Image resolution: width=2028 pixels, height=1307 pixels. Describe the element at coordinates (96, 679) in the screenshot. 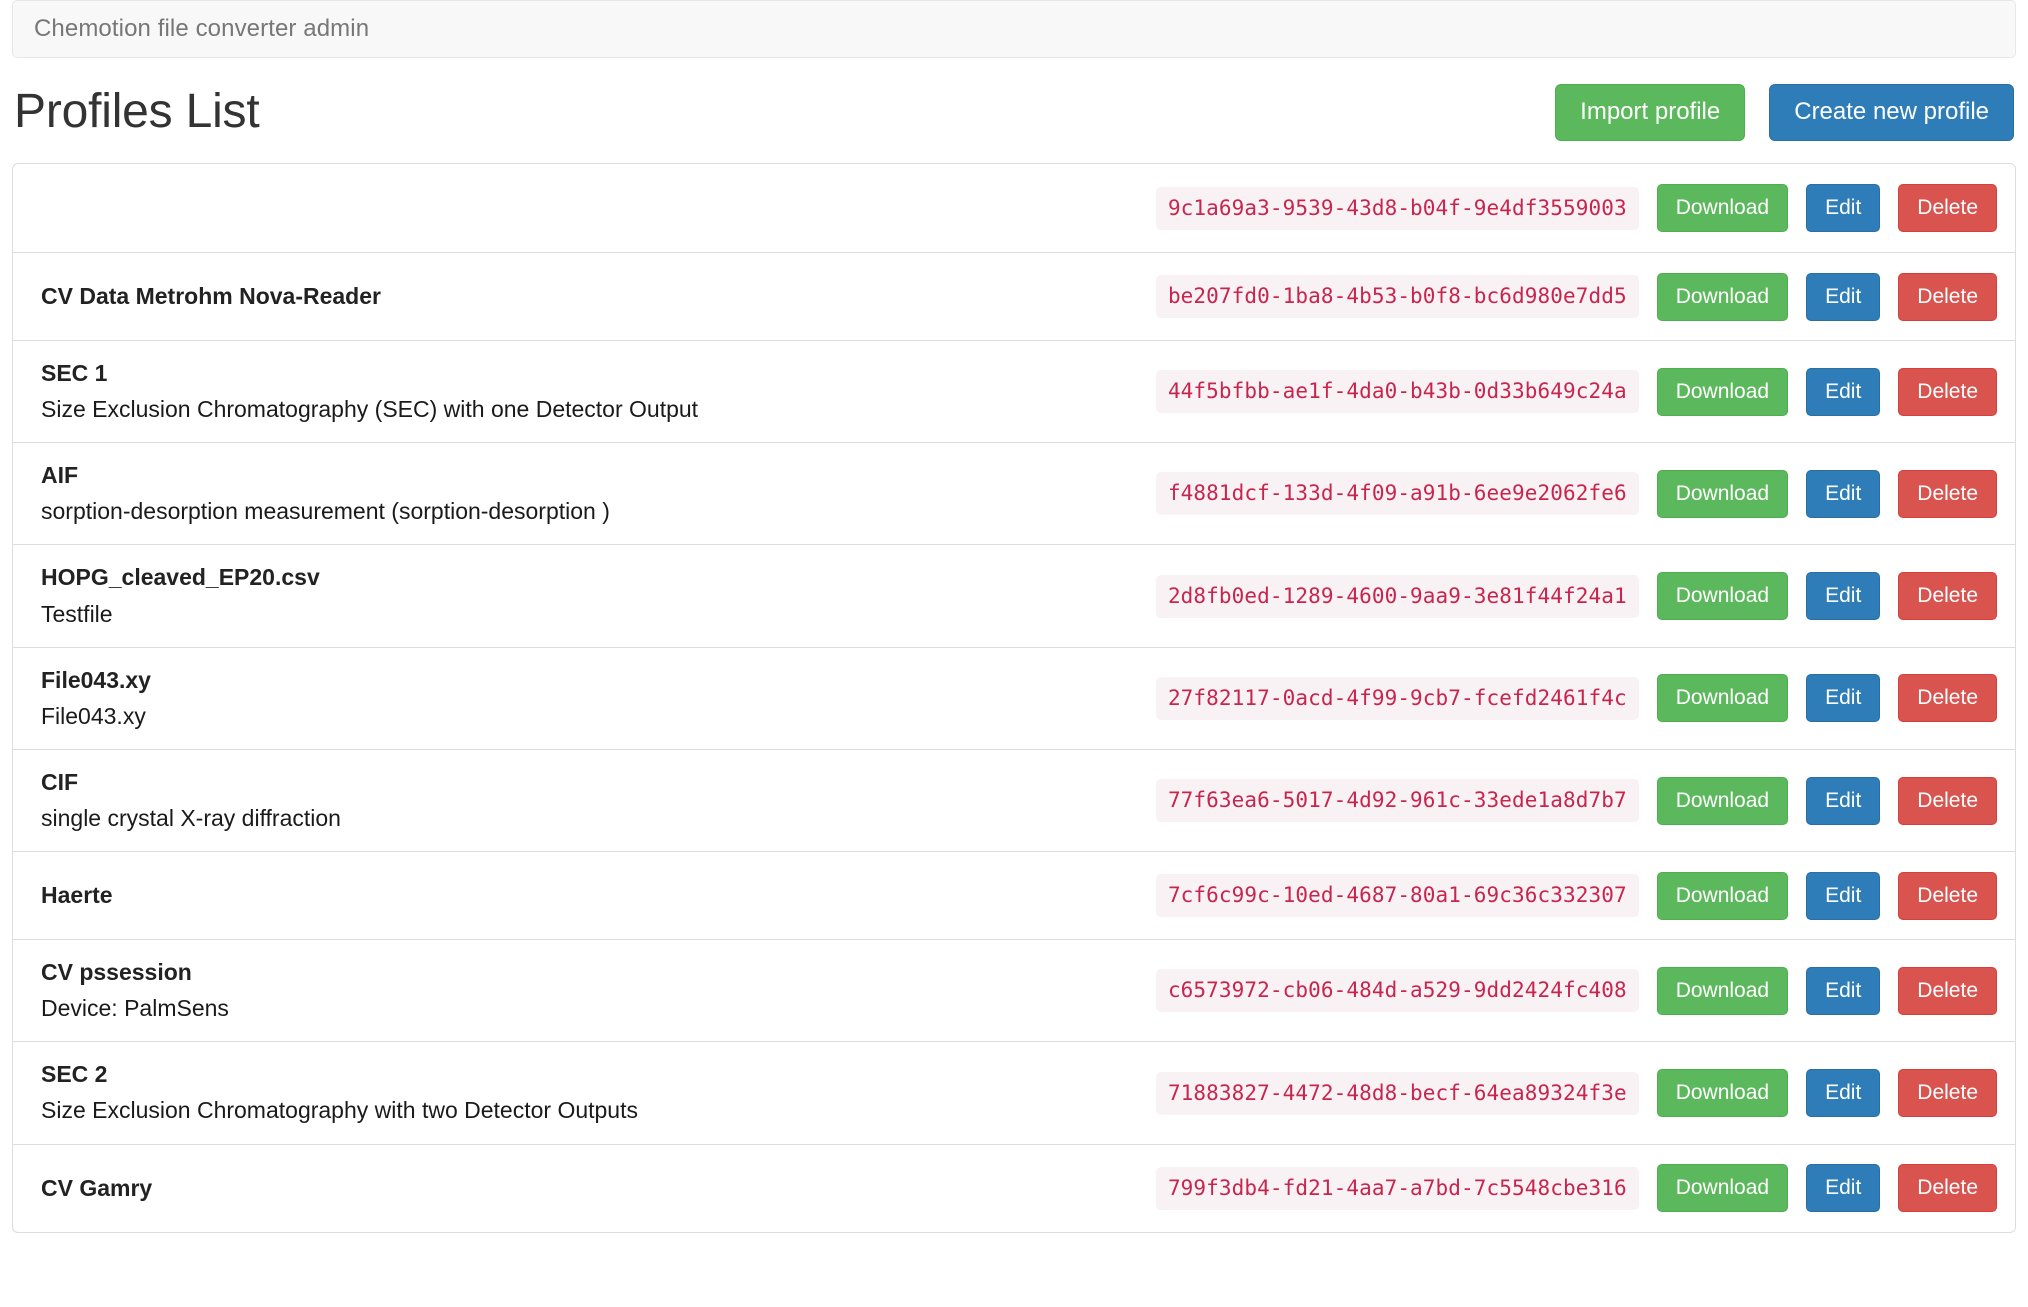

I see `profile-title: File043.xy` at that location.